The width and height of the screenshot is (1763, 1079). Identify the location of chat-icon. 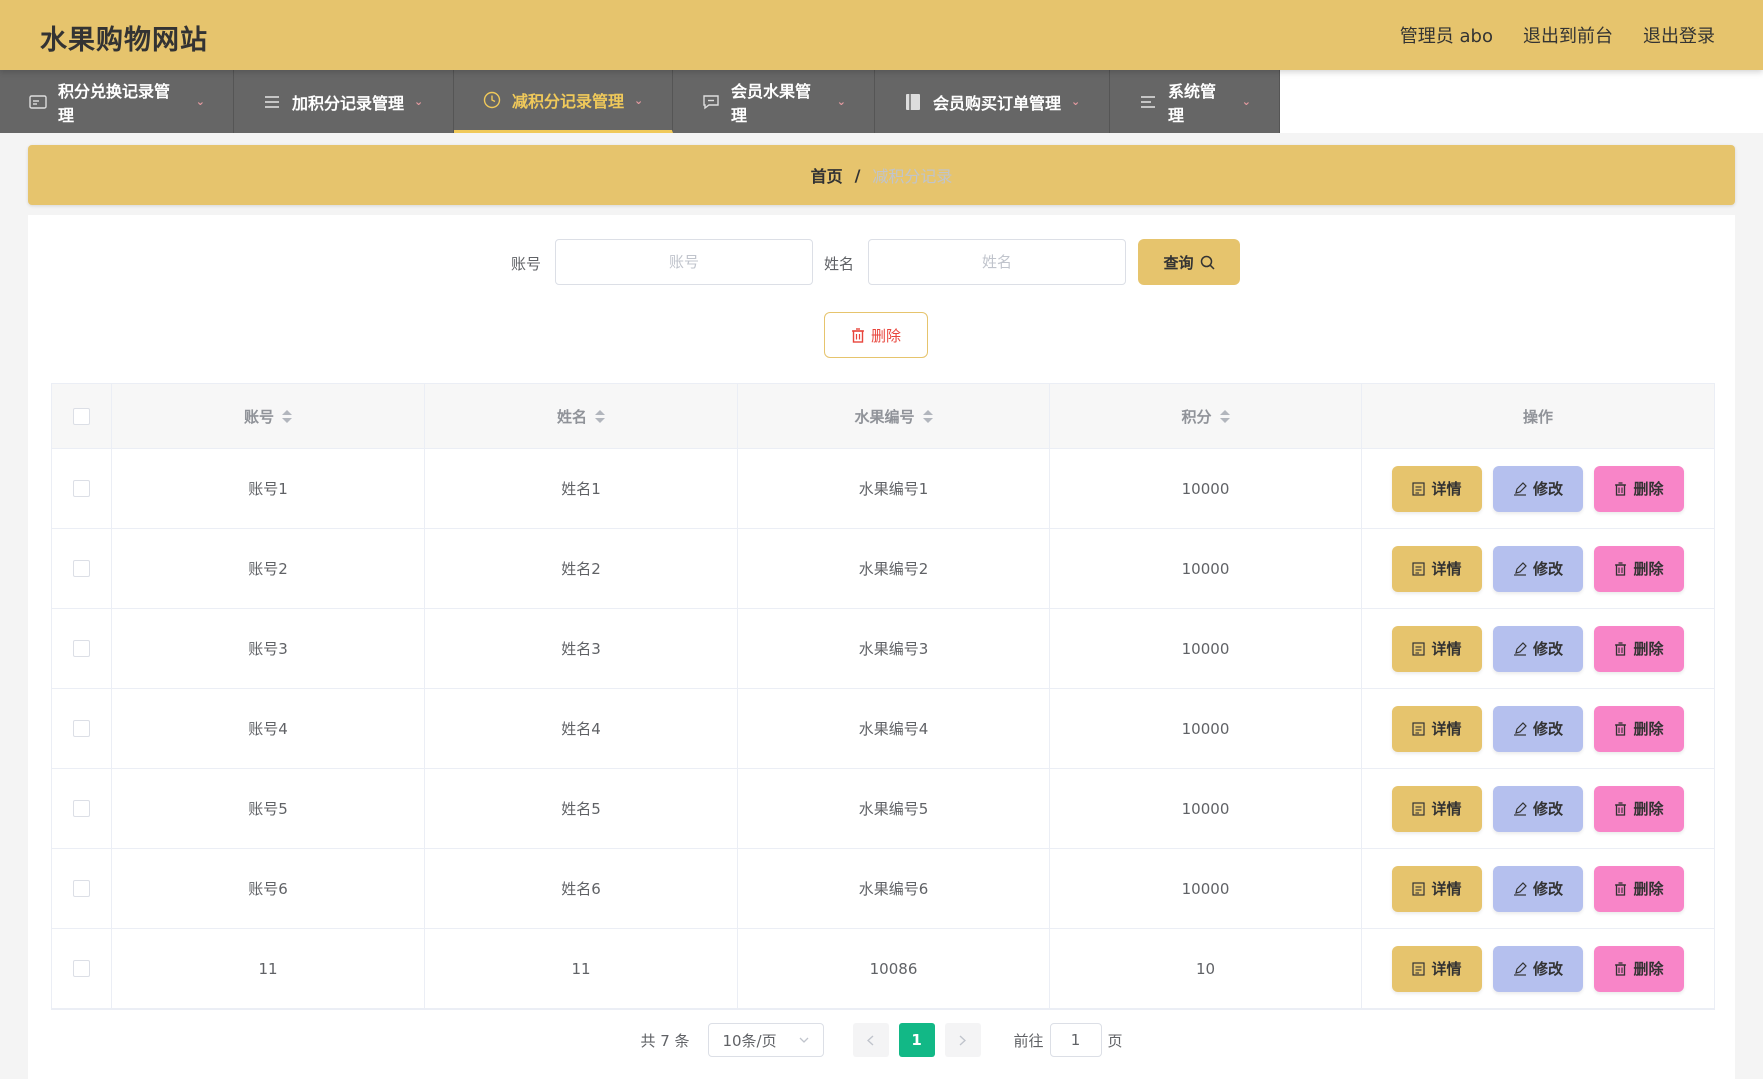
(711, 102).